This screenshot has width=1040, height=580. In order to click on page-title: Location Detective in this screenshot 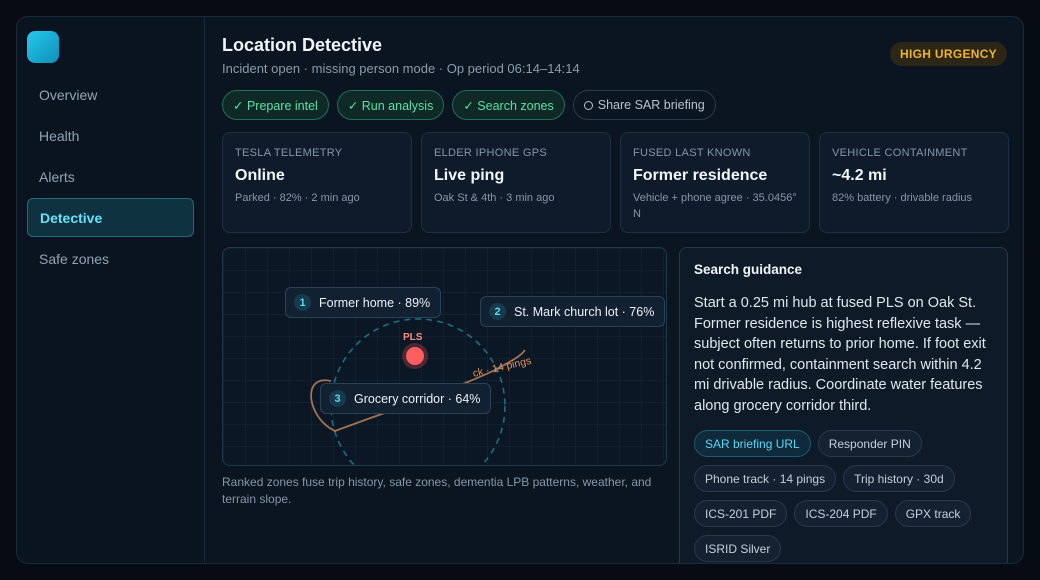, I will do `click(302, 45)`.